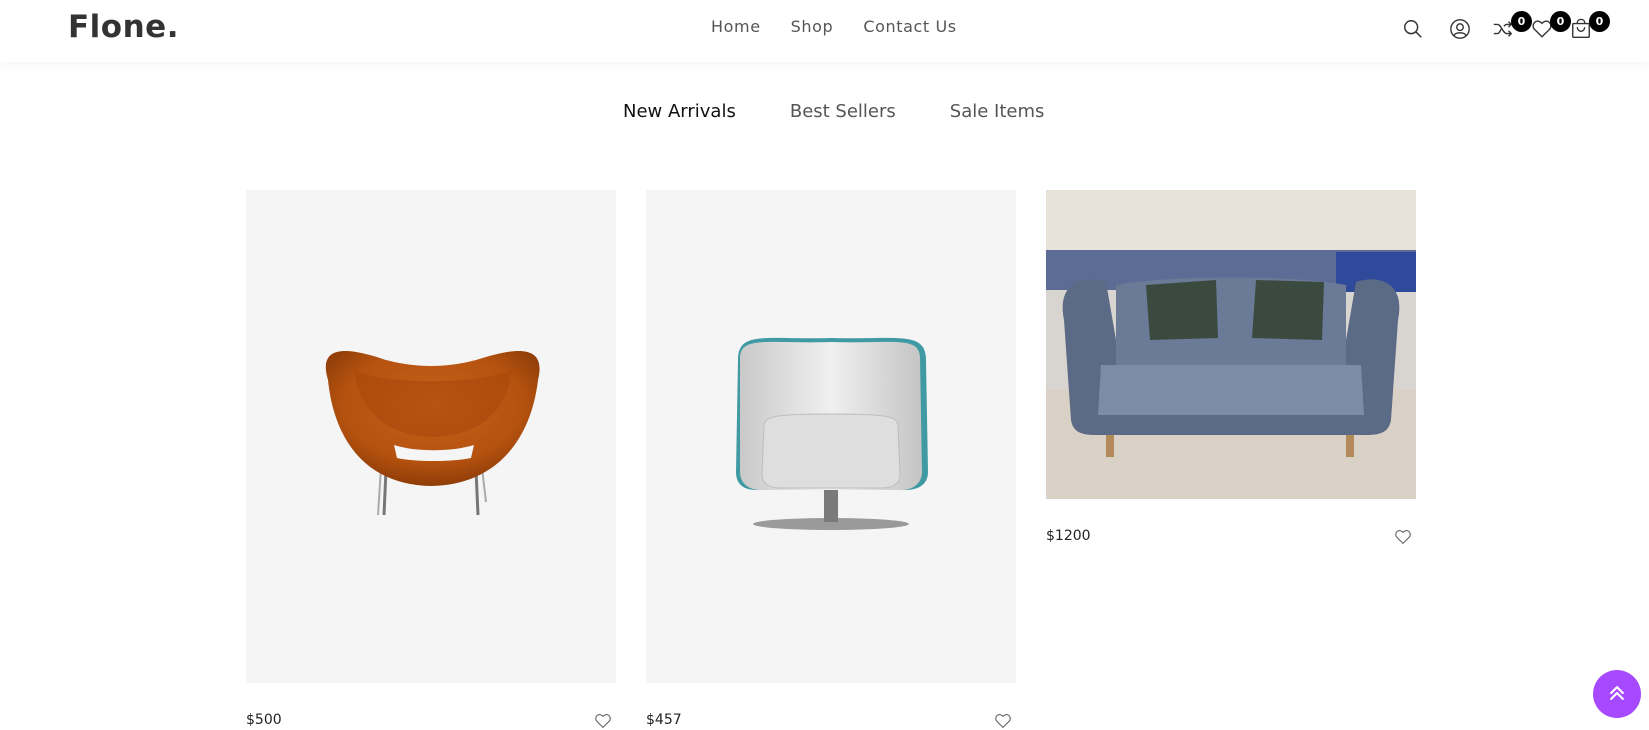  I want to click on nav-item-home: Home, so click(736, 26).